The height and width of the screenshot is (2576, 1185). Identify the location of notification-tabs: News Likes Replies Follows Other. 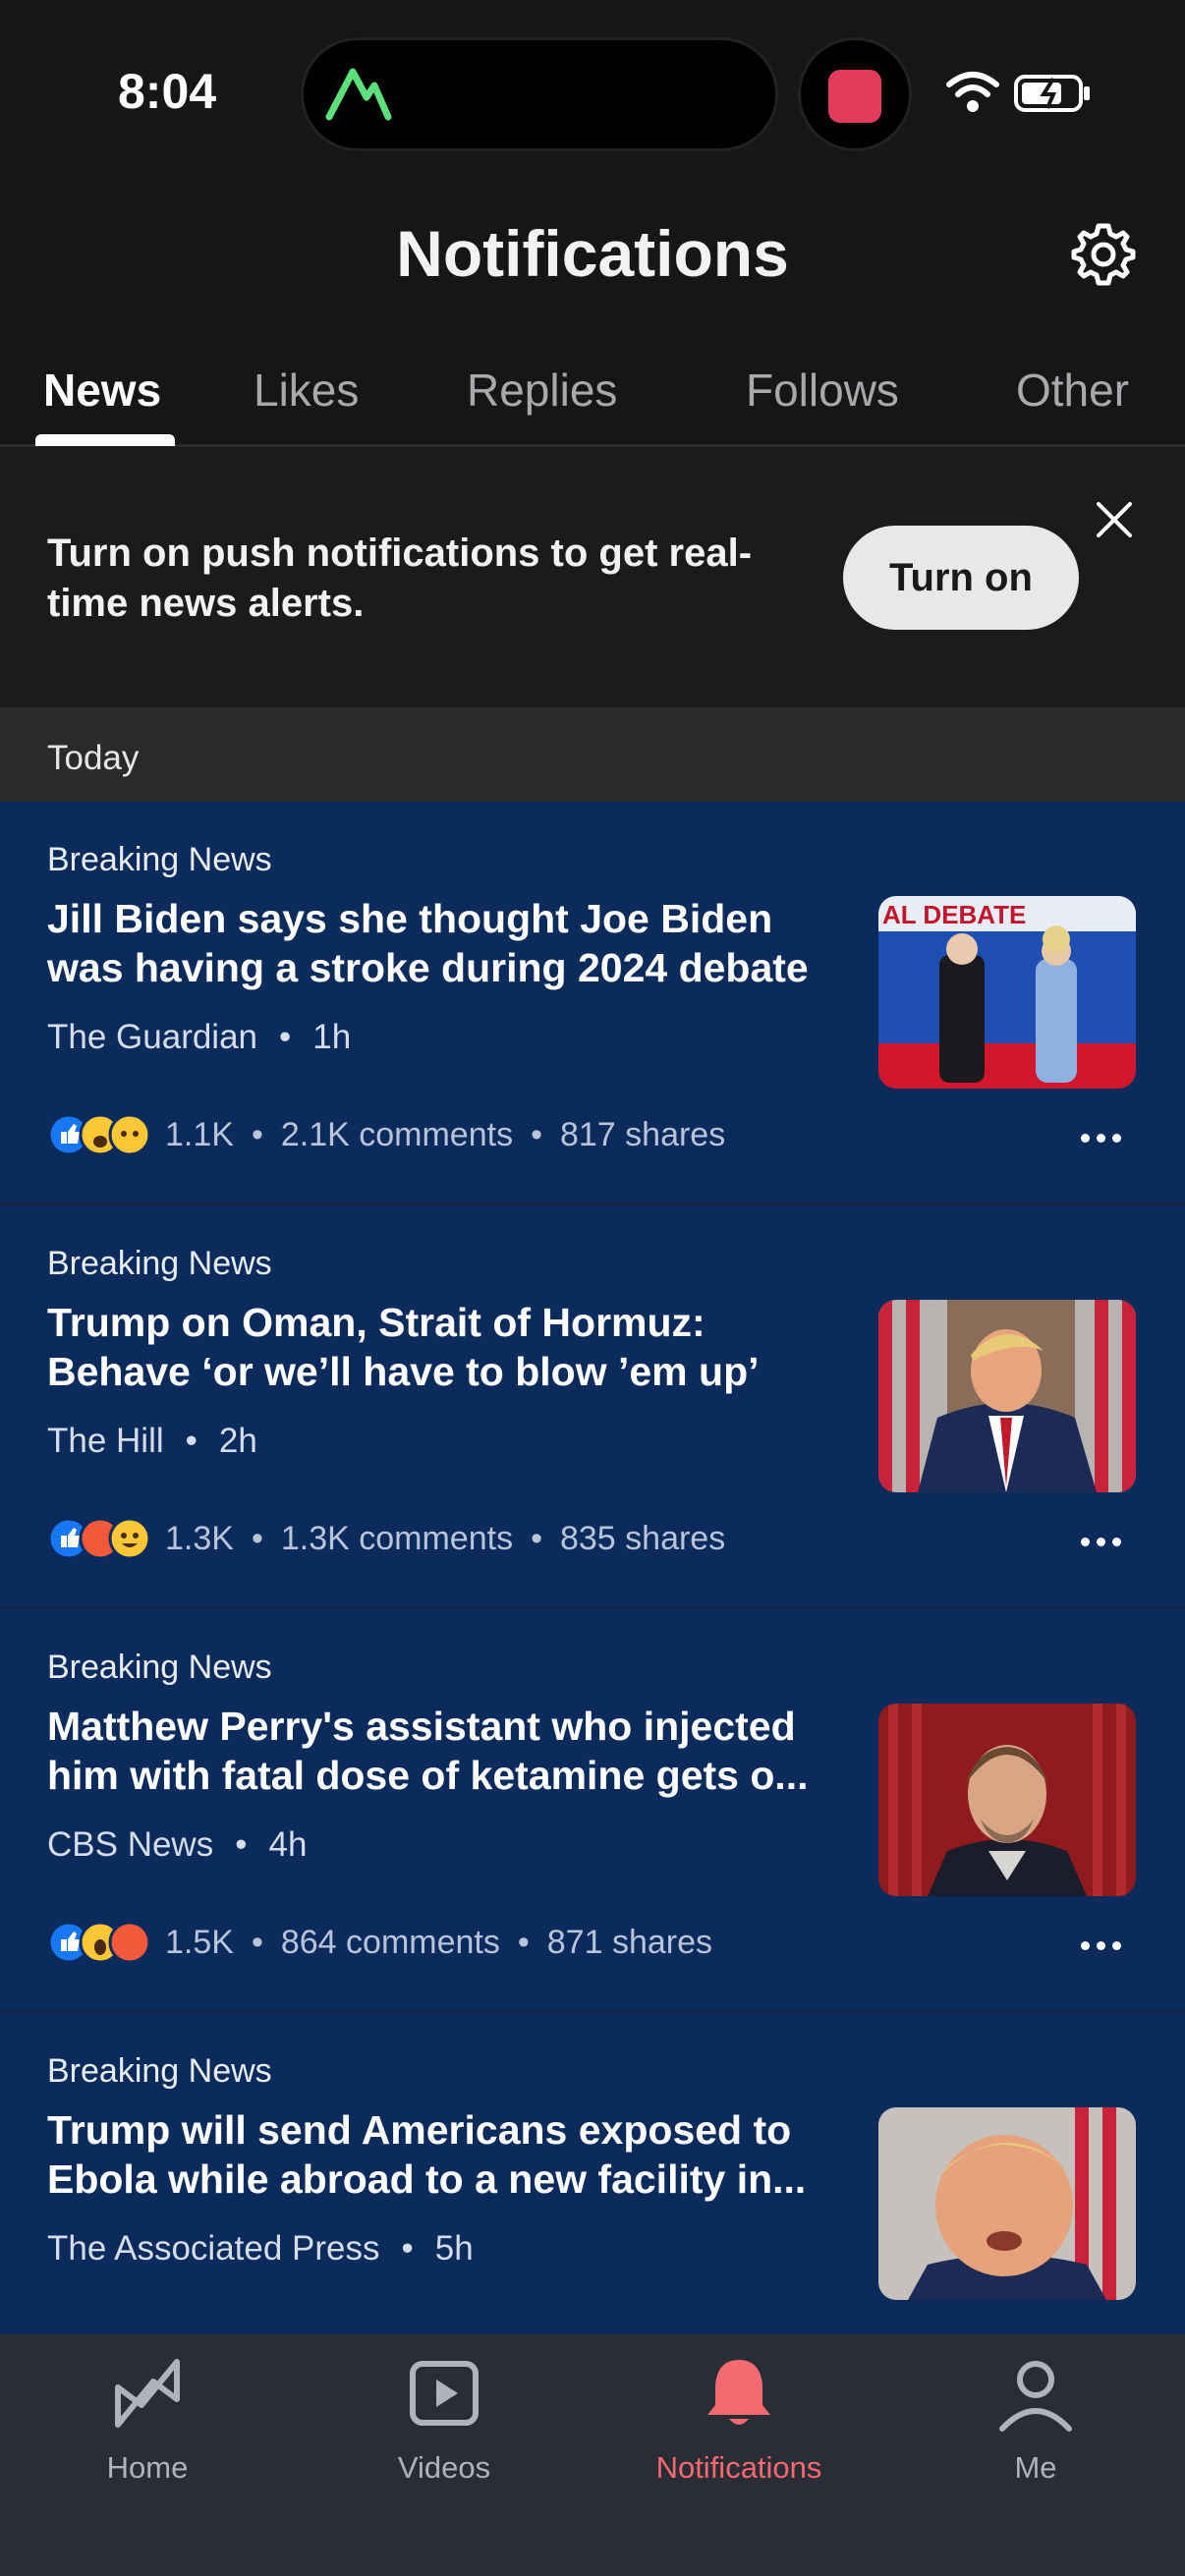
(592, 400).